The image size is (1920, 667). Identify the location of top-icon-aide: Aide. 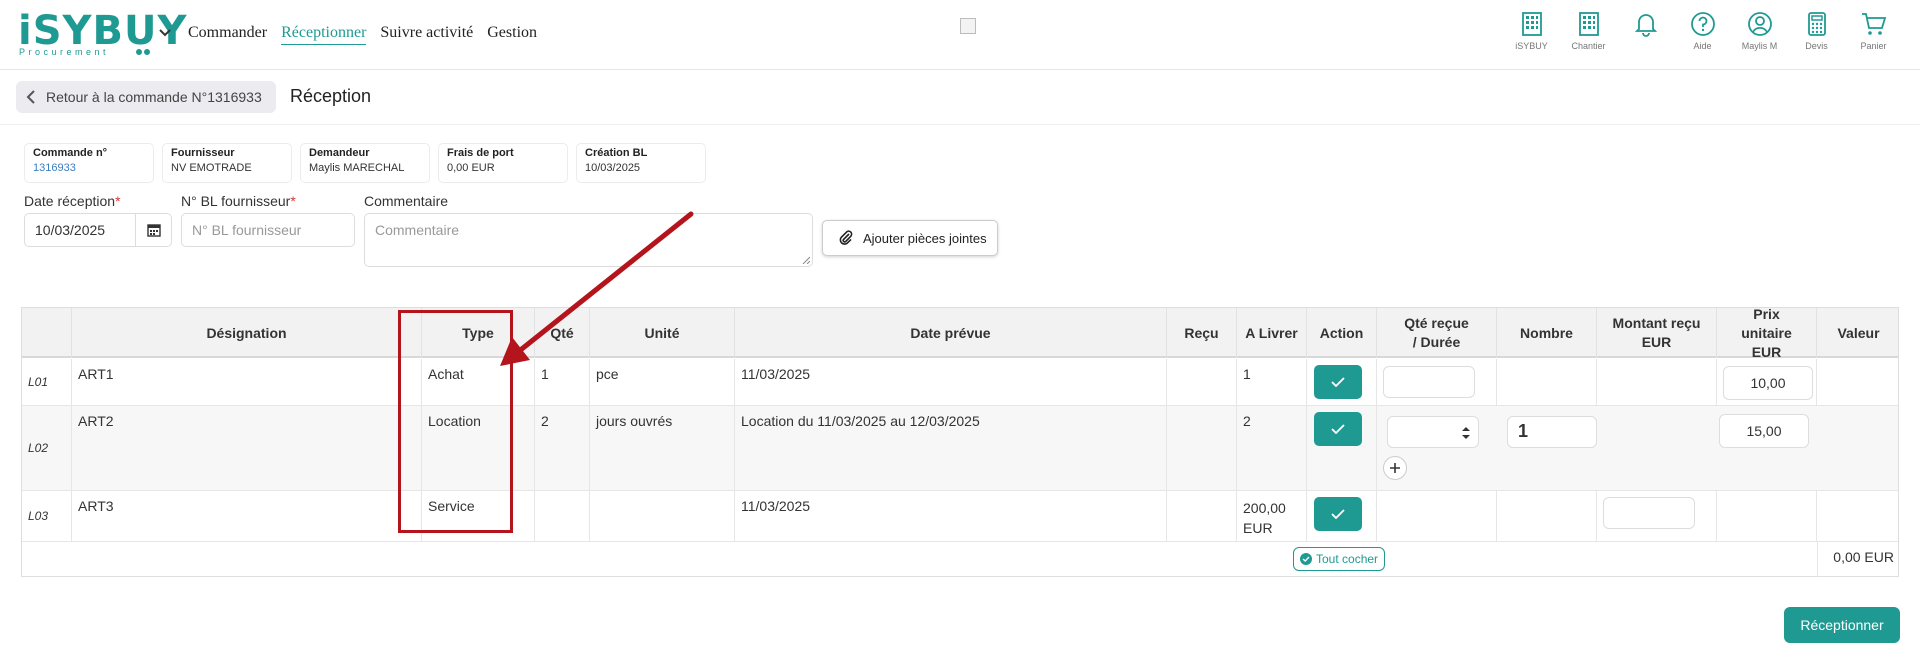
(1702, 30).